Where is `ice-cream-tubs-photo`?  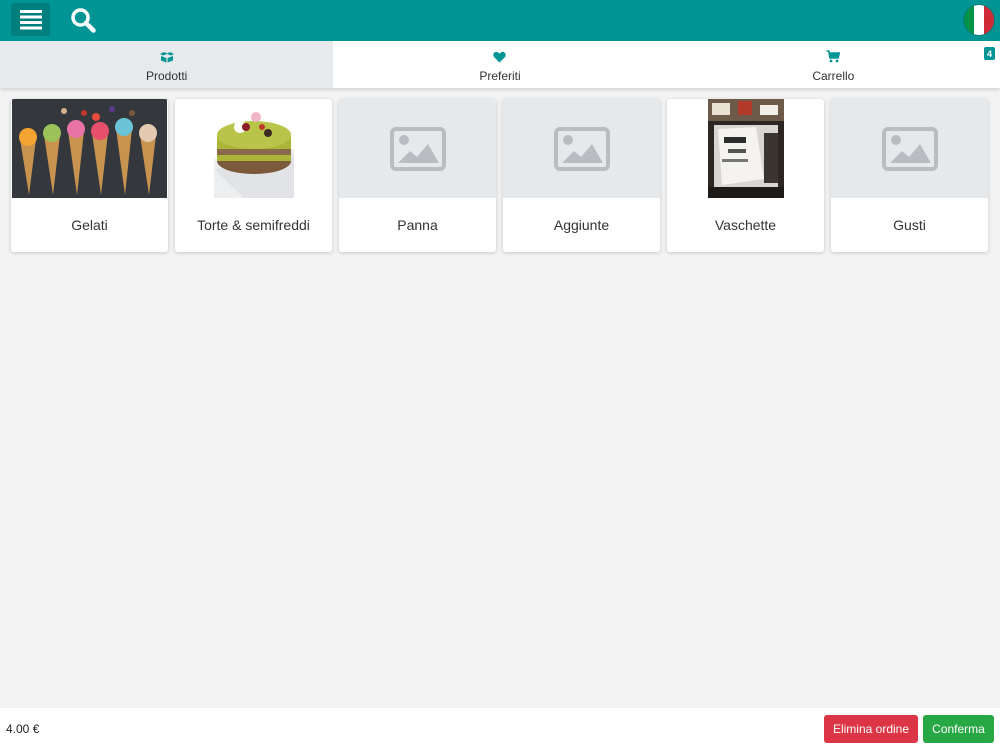
ice-cream-tubs-photo is located at coordinates (745, 148).